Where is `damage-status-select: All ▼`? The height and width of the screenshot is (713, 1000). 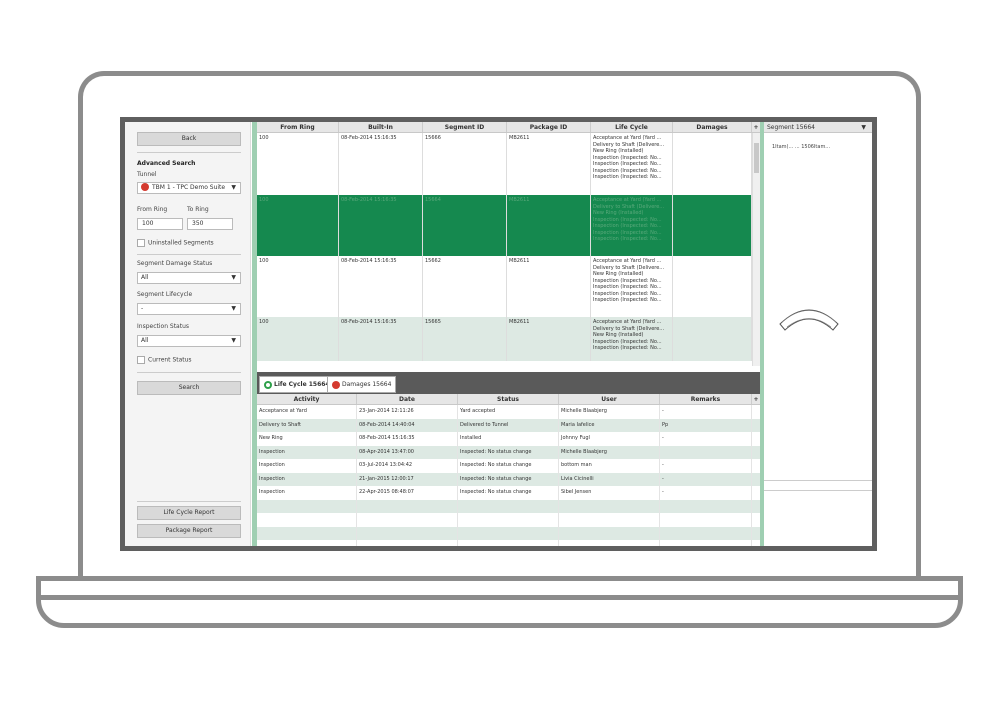
damage-status-select: All ▼ is located at coordinates (189, 278).